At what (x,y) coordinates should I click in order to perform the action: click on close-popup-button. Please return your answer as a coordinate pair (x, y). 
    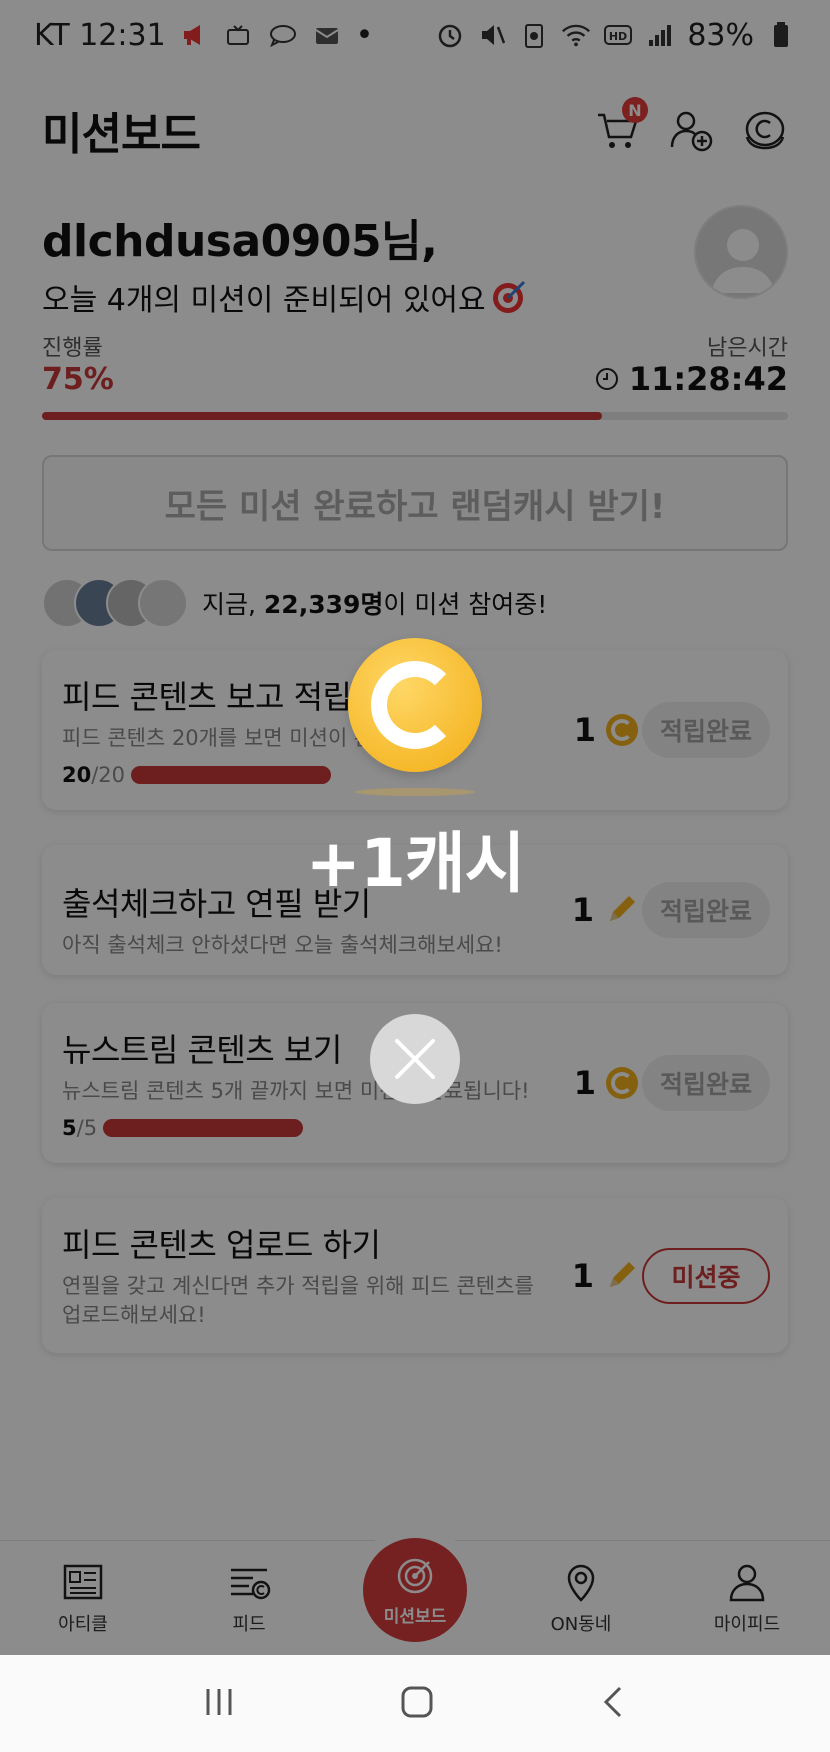
    Looking at the image, I should click on (415, 1059).